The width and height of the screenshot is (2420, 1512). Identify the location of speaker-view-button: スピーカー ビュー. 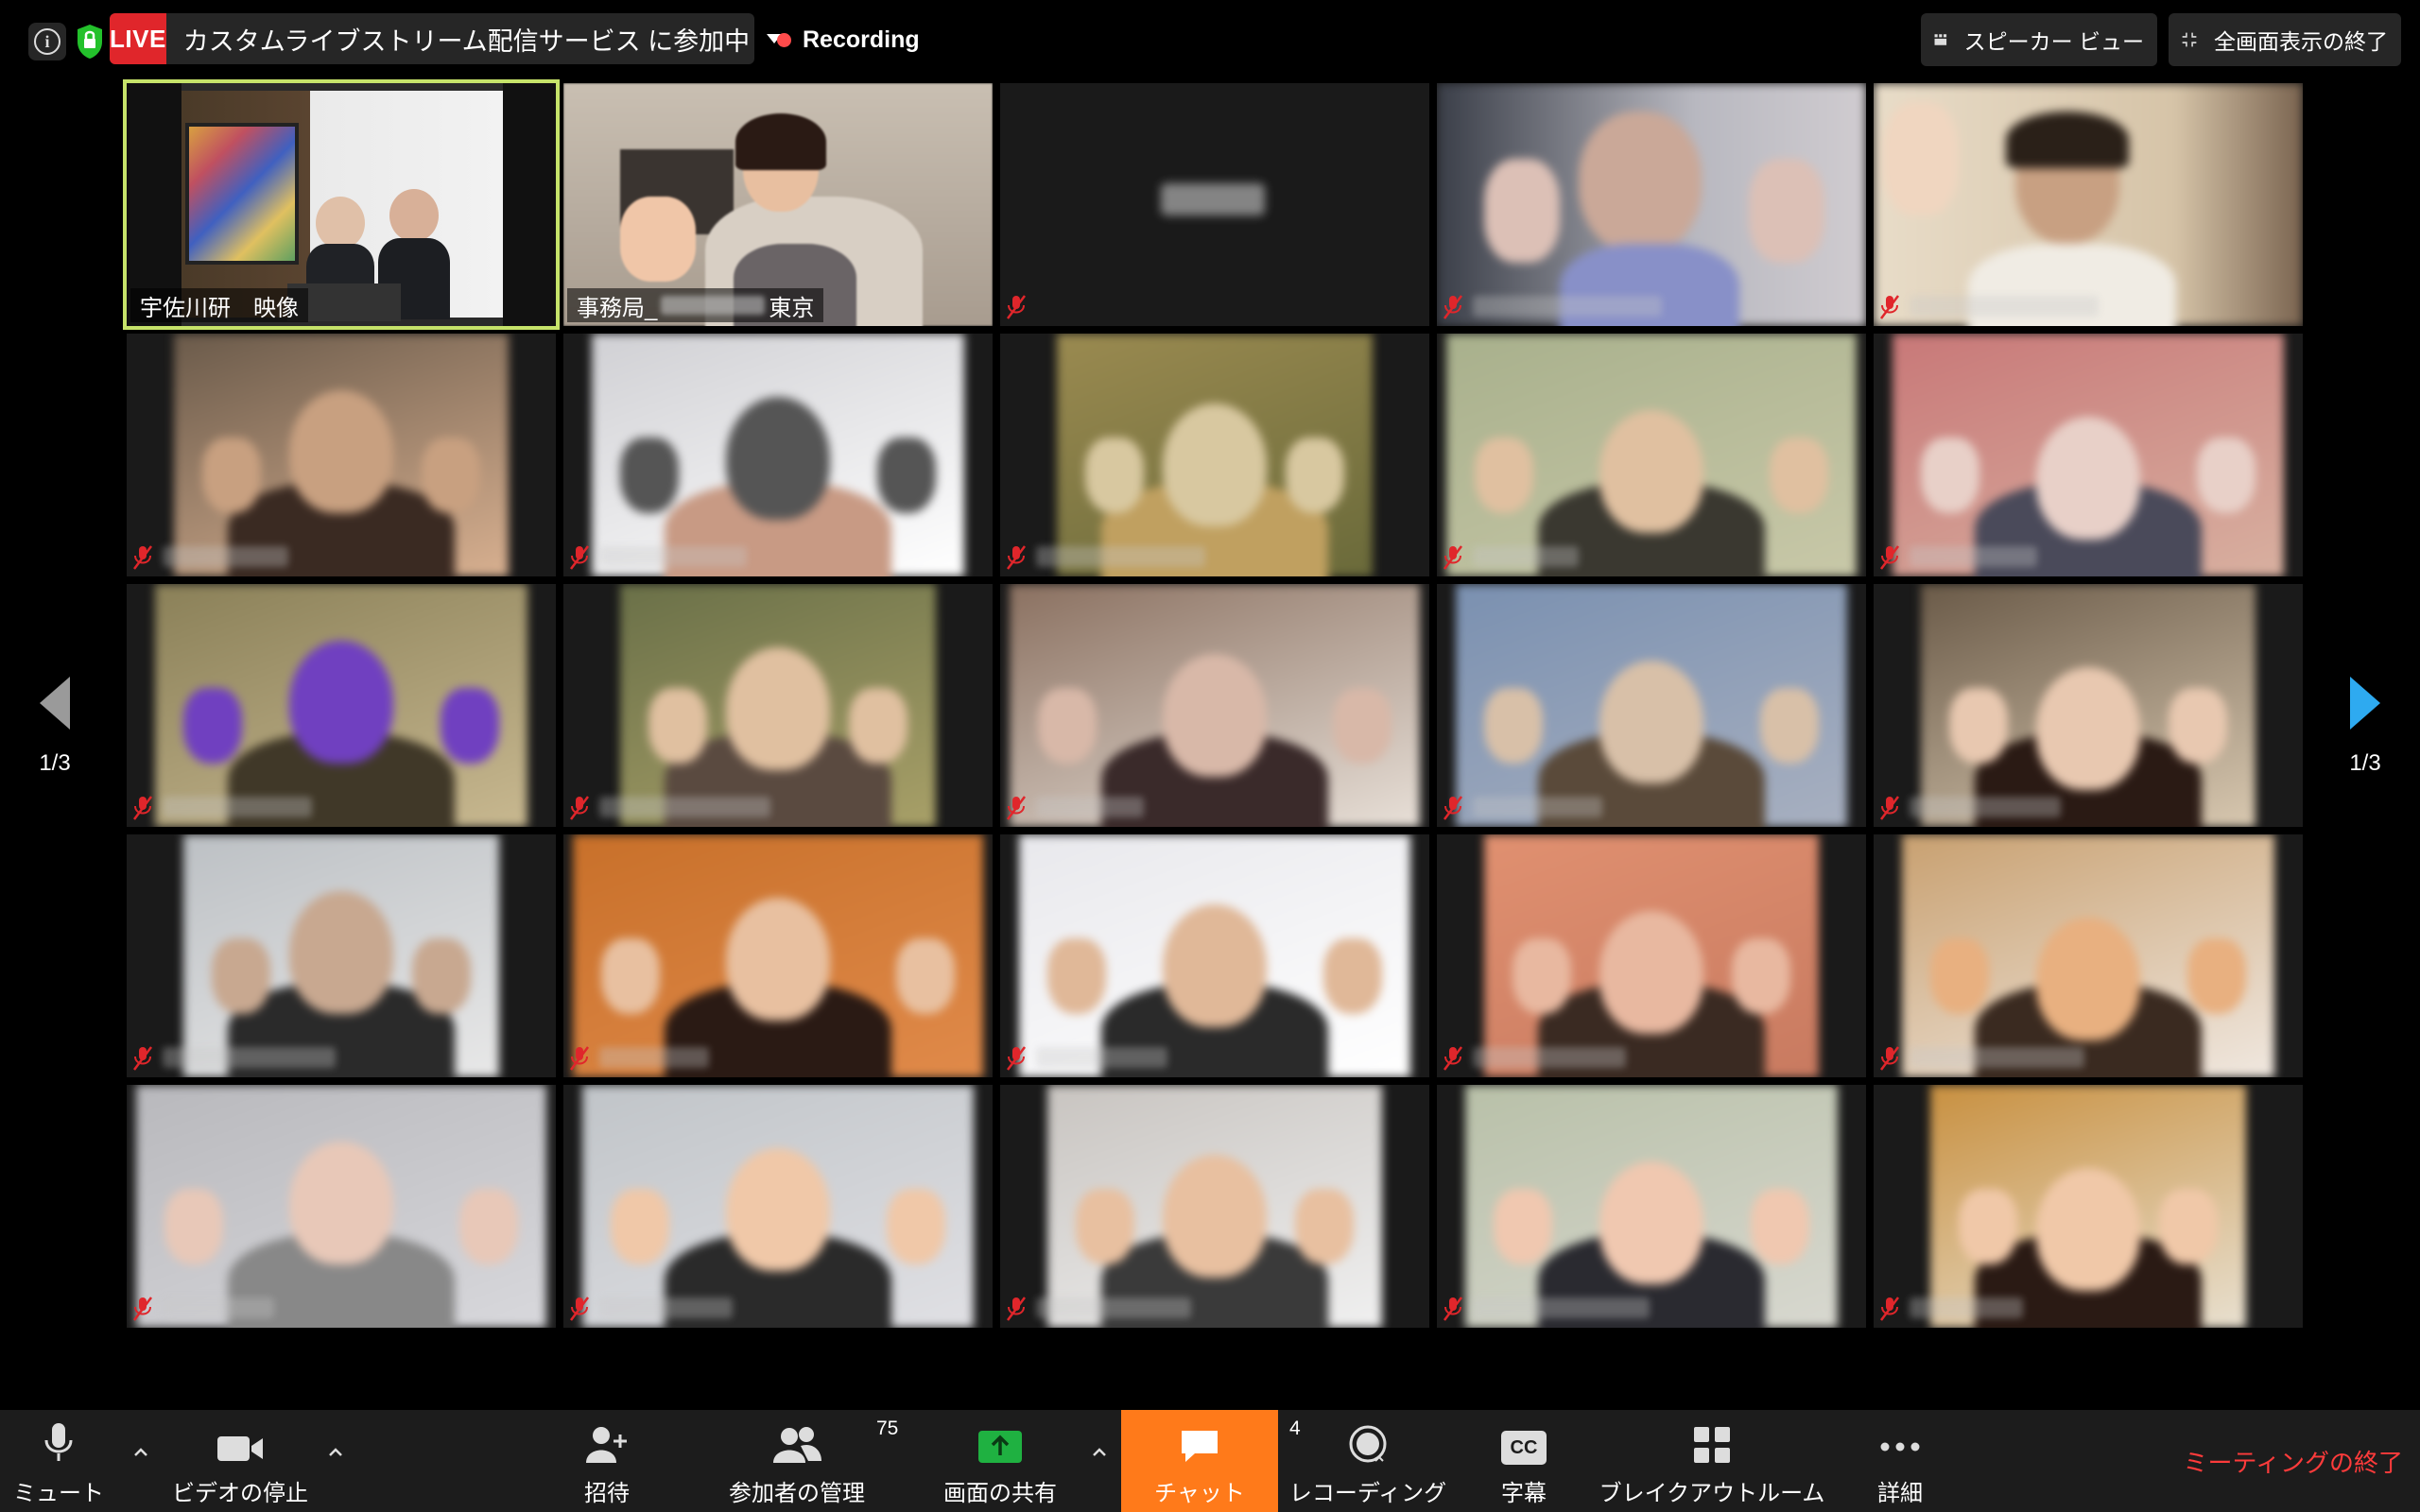
(2039, 39).